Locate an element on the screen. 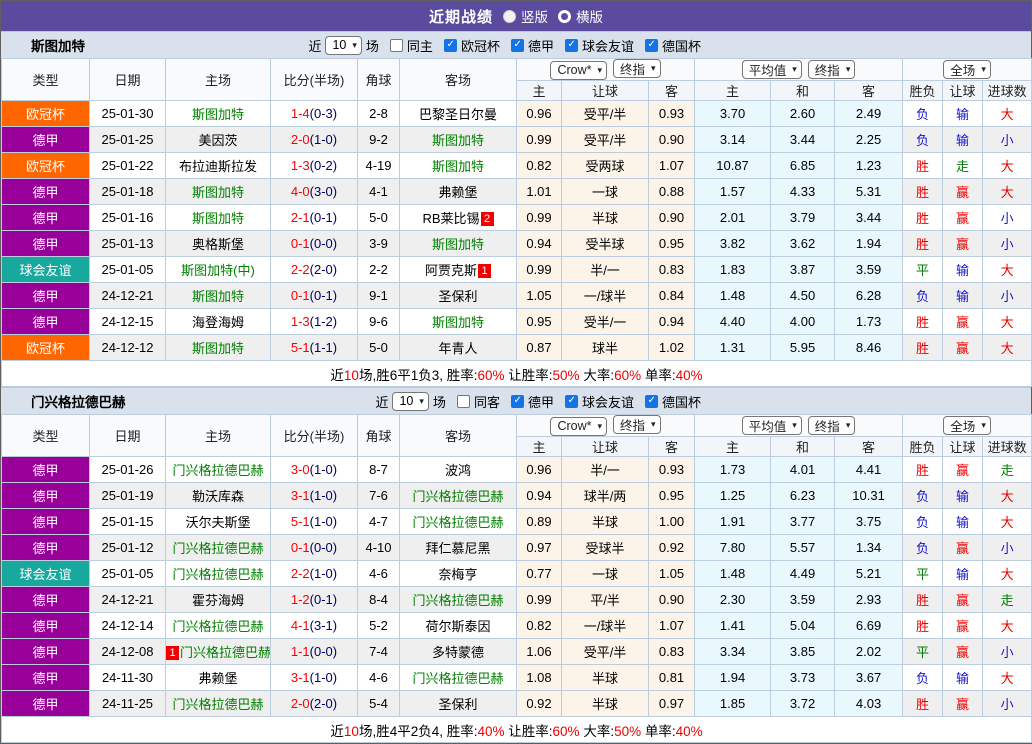  avg-away-odds: 3.44 is located at coordinates (869, 217).